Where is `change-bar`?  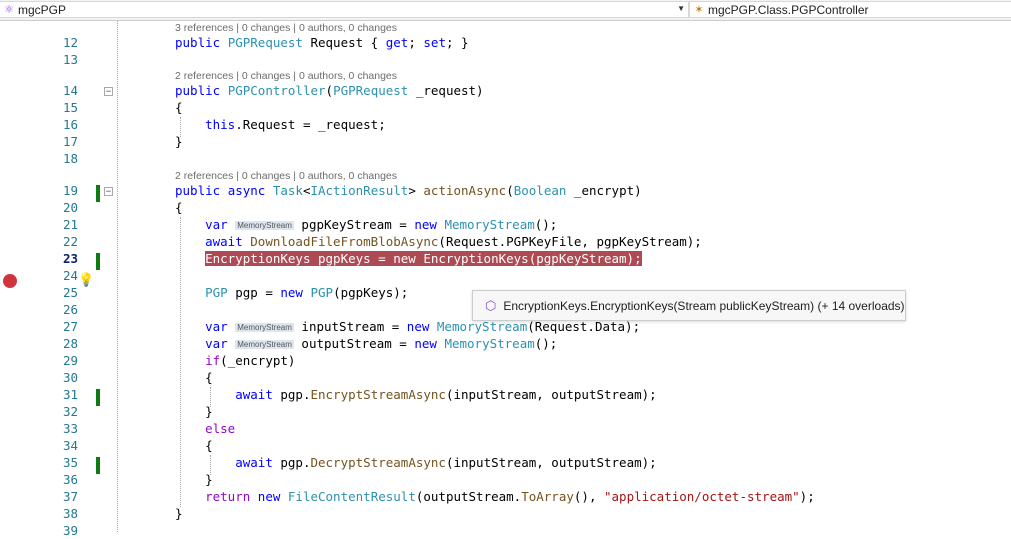
change-bar is located at coordinates (98, 465).